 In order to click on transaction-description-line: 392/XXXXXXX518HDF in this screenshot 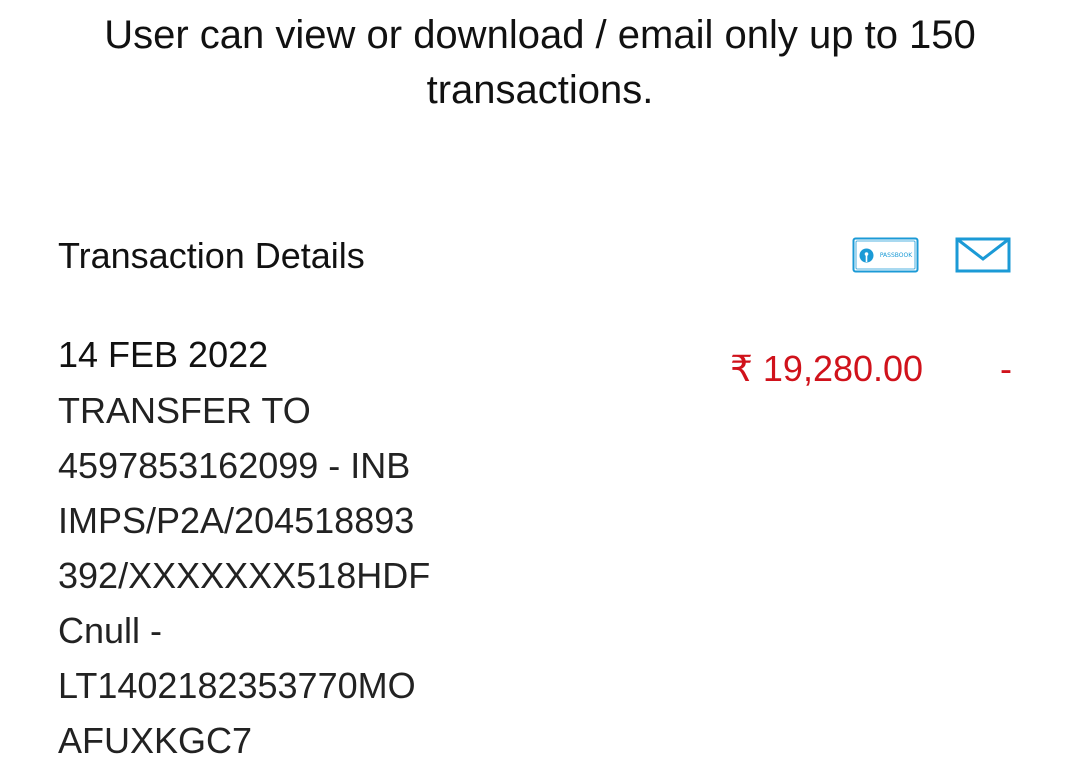, I will do `click(244, 575)`.